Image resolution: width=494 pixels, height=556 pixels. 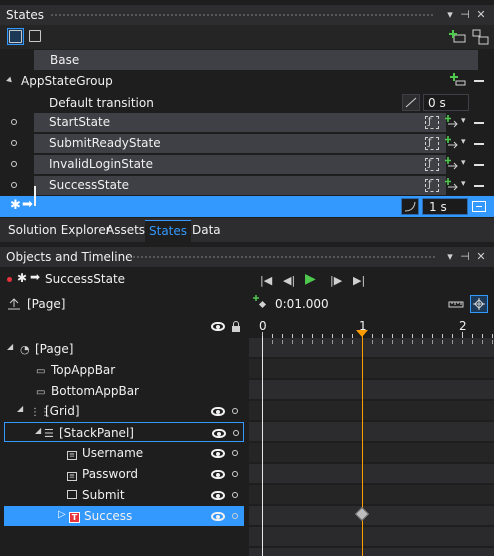 I want to click on remove-group-icon, so click(x=479, y=81).